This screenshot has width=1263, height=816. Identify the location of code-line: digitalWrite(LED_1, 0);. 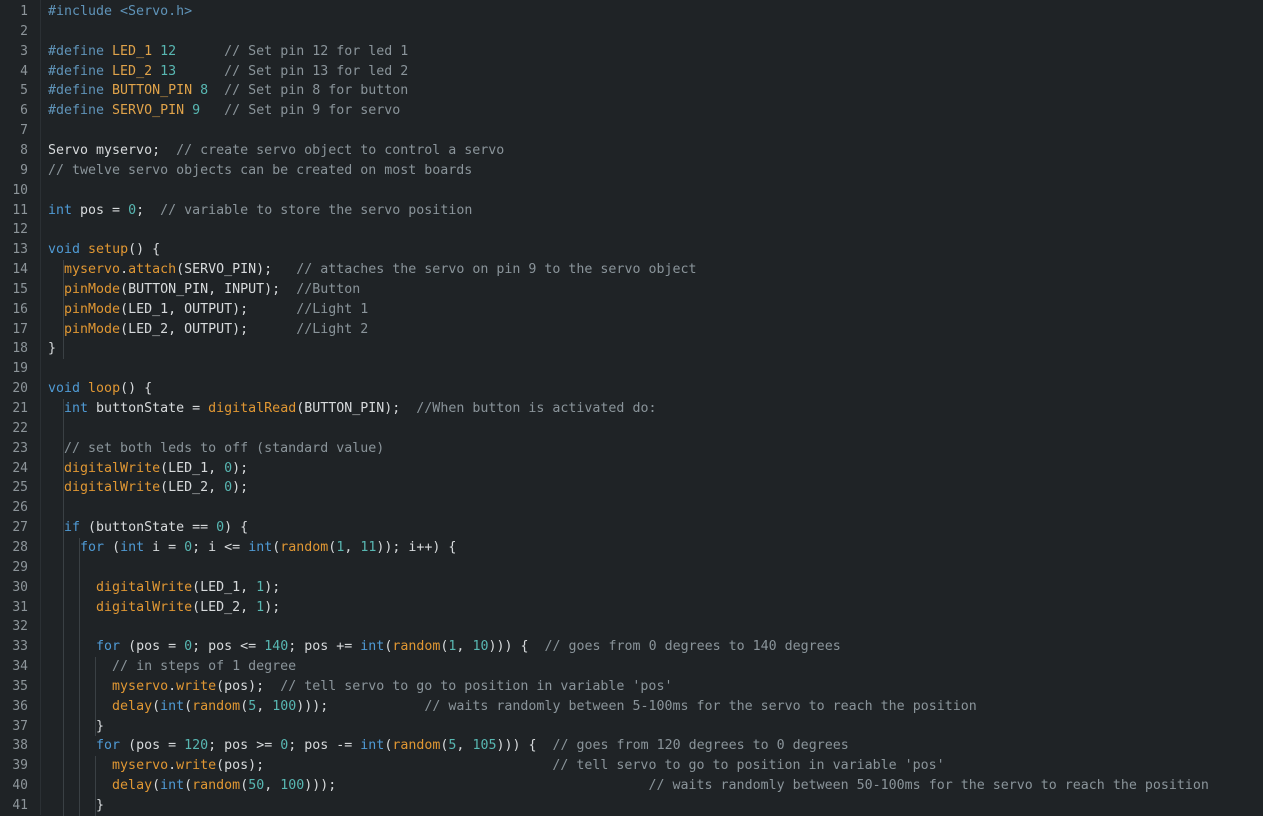
(148, 469).